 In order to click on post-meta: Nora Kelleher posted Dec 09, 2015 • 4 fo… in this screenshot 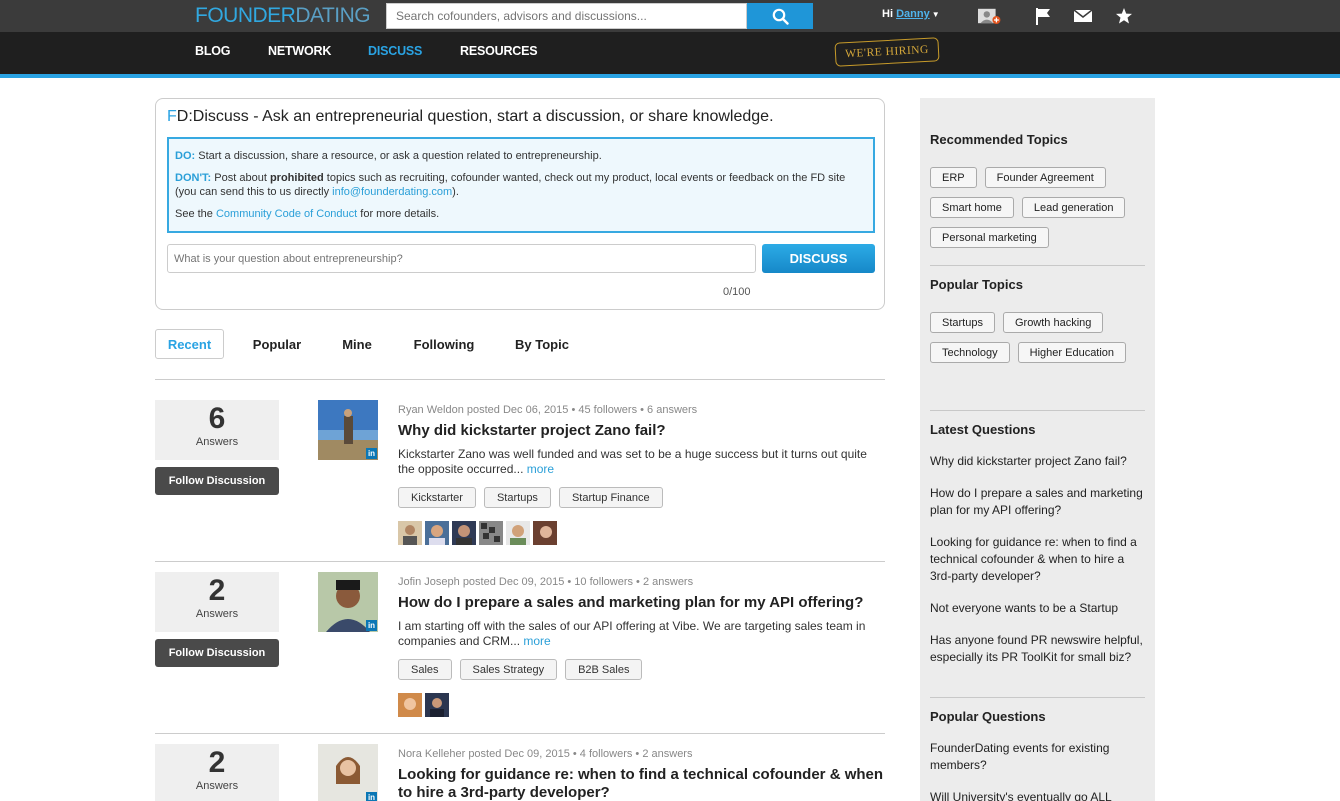, I will do `click(545, 754)`.